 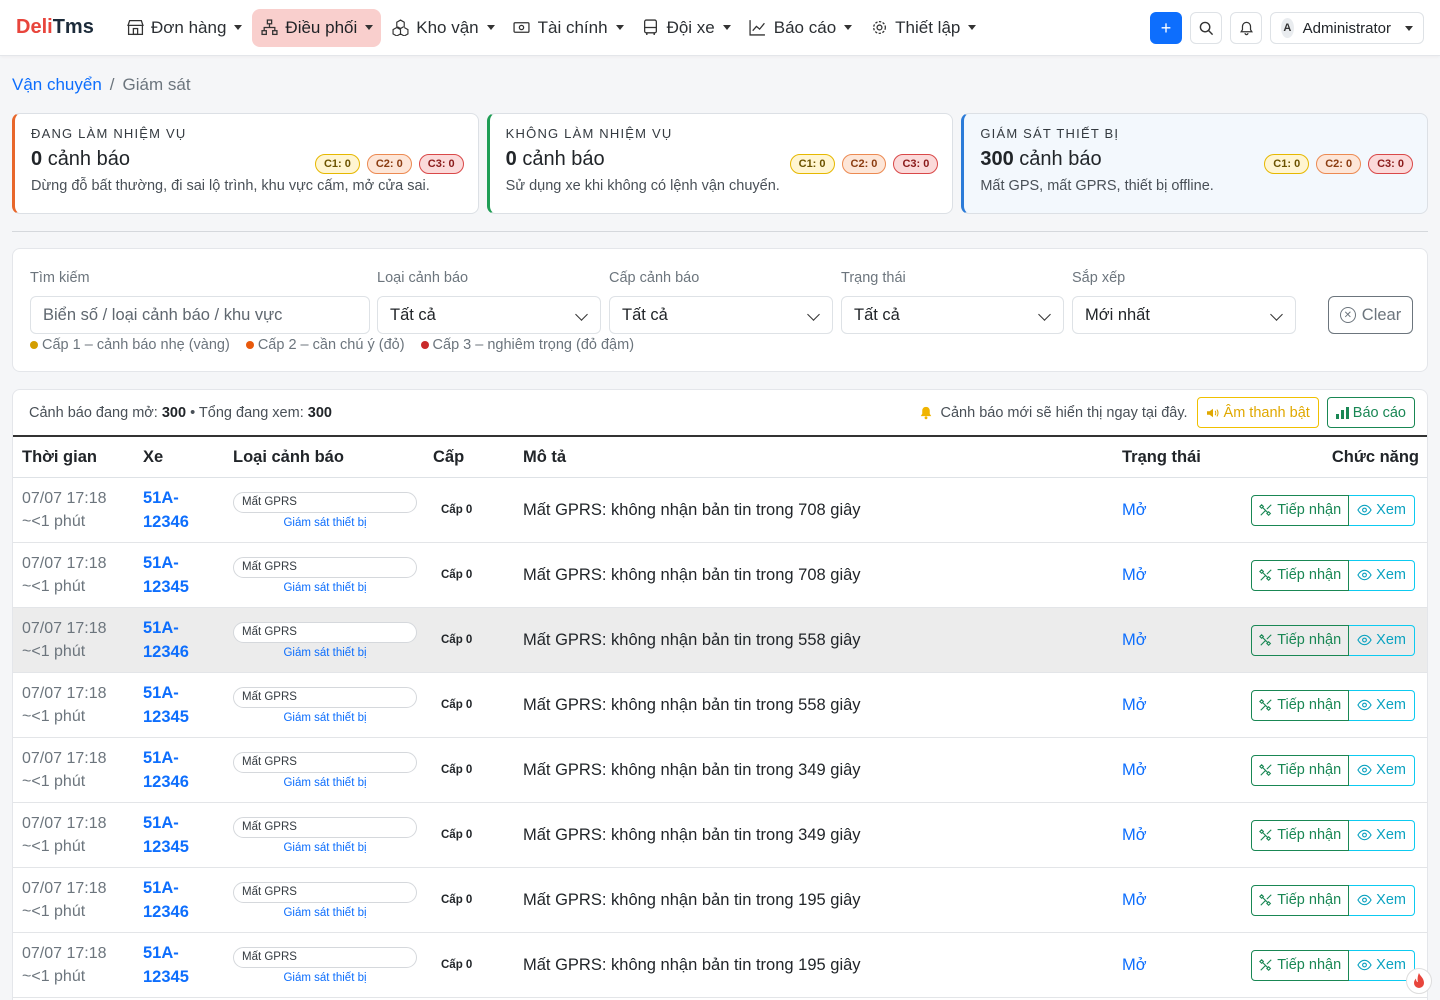 I want to click on type-select: Tất cả, so click(x=489, y=315).